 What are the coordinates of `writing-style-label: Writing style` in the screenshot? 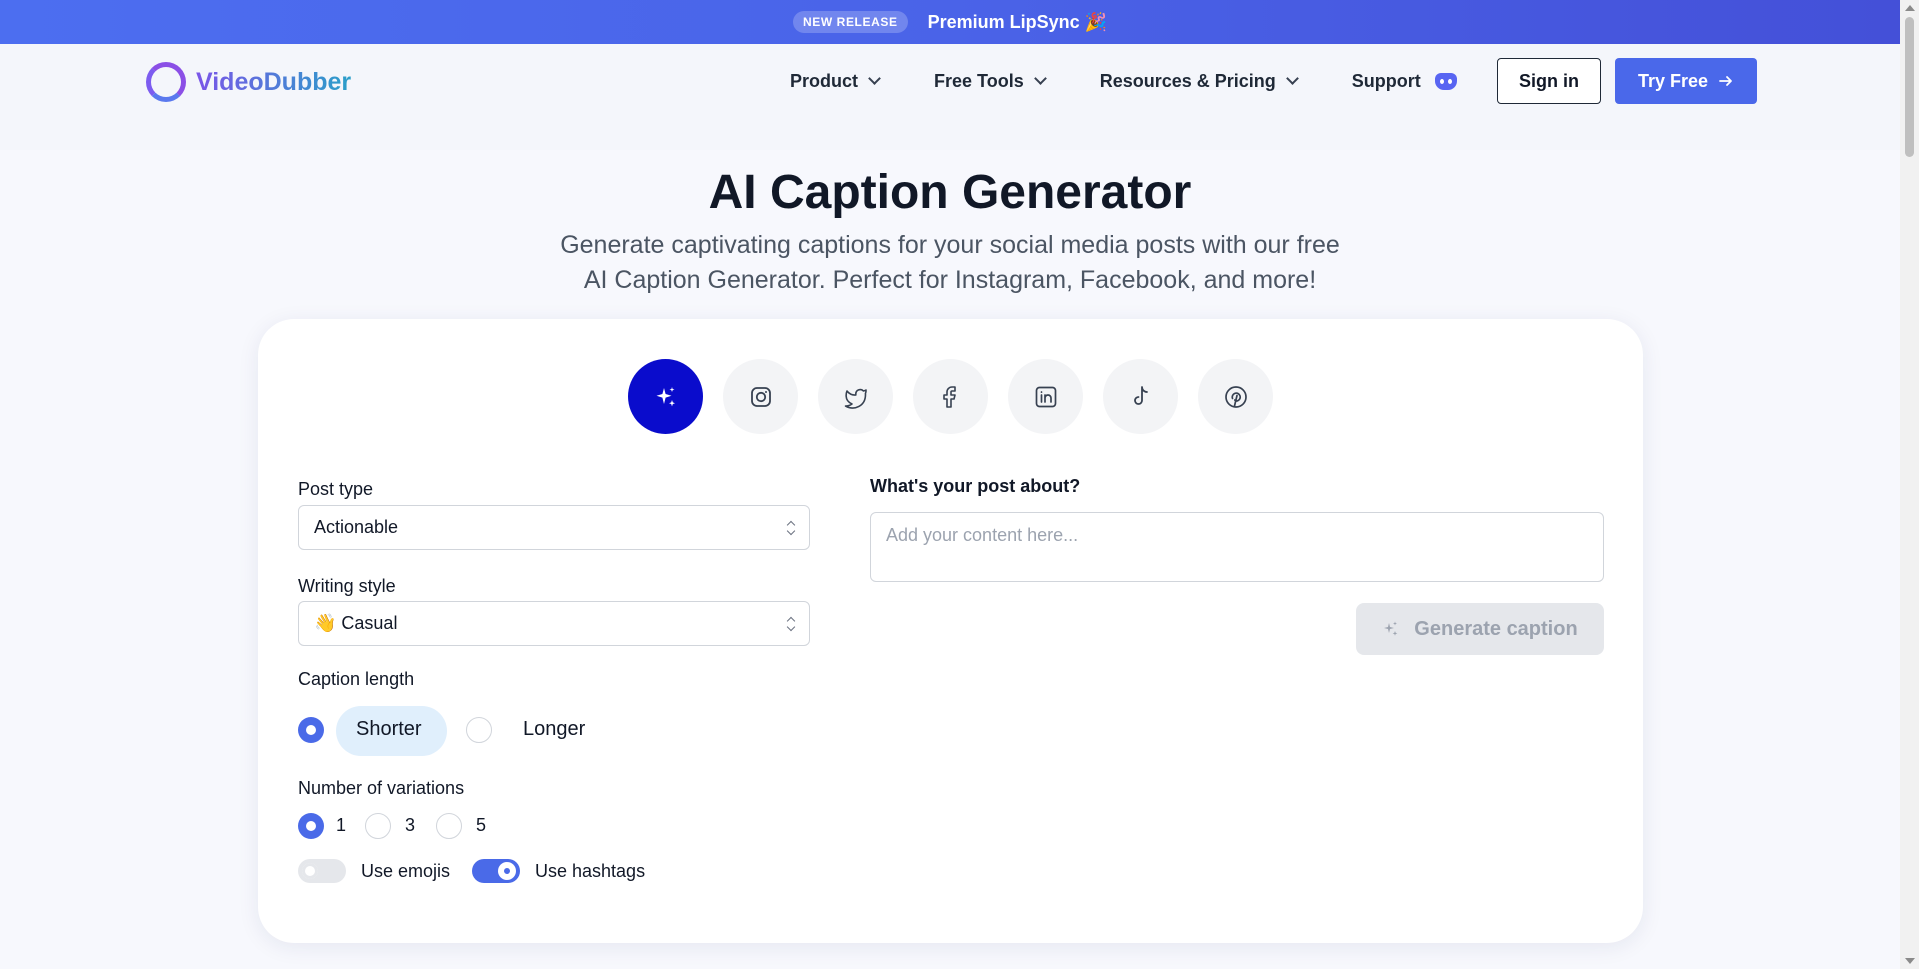 It's located at (347, 586).